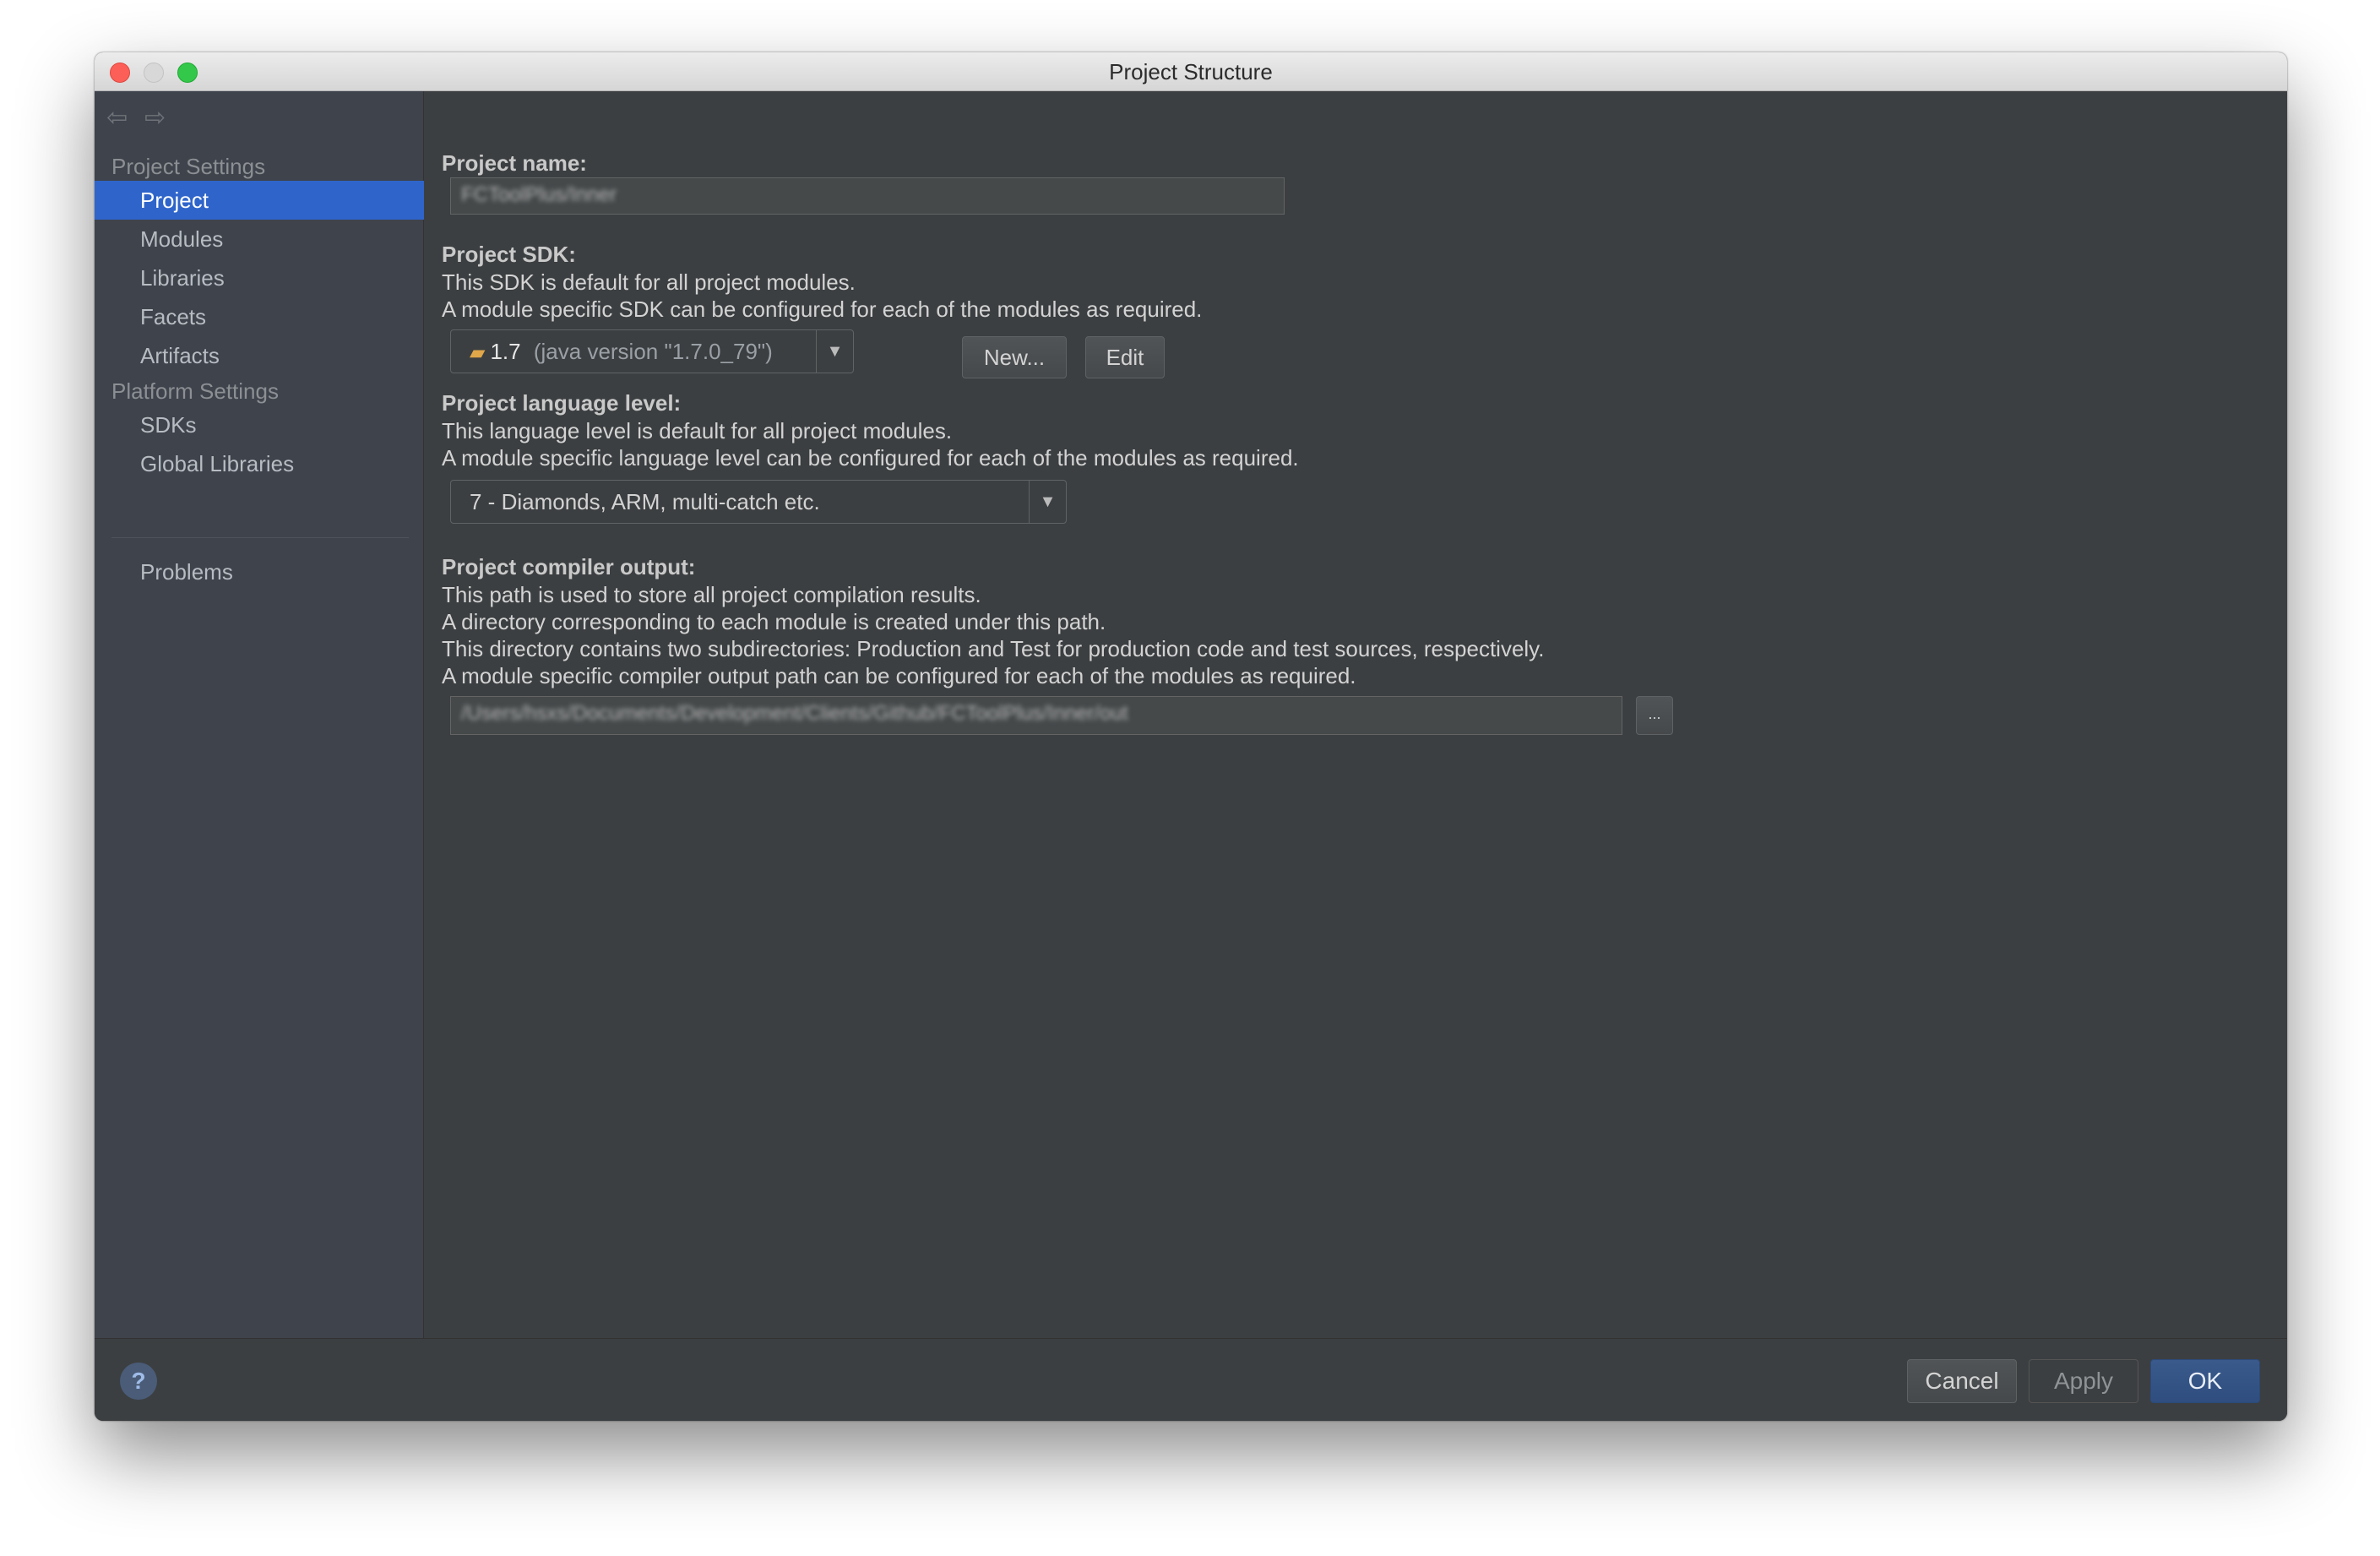 The height and width of the screenshot is (1556, 2380). I want to click on sidebar-item-global-libraries: Global Libraries, so click(259, 464).